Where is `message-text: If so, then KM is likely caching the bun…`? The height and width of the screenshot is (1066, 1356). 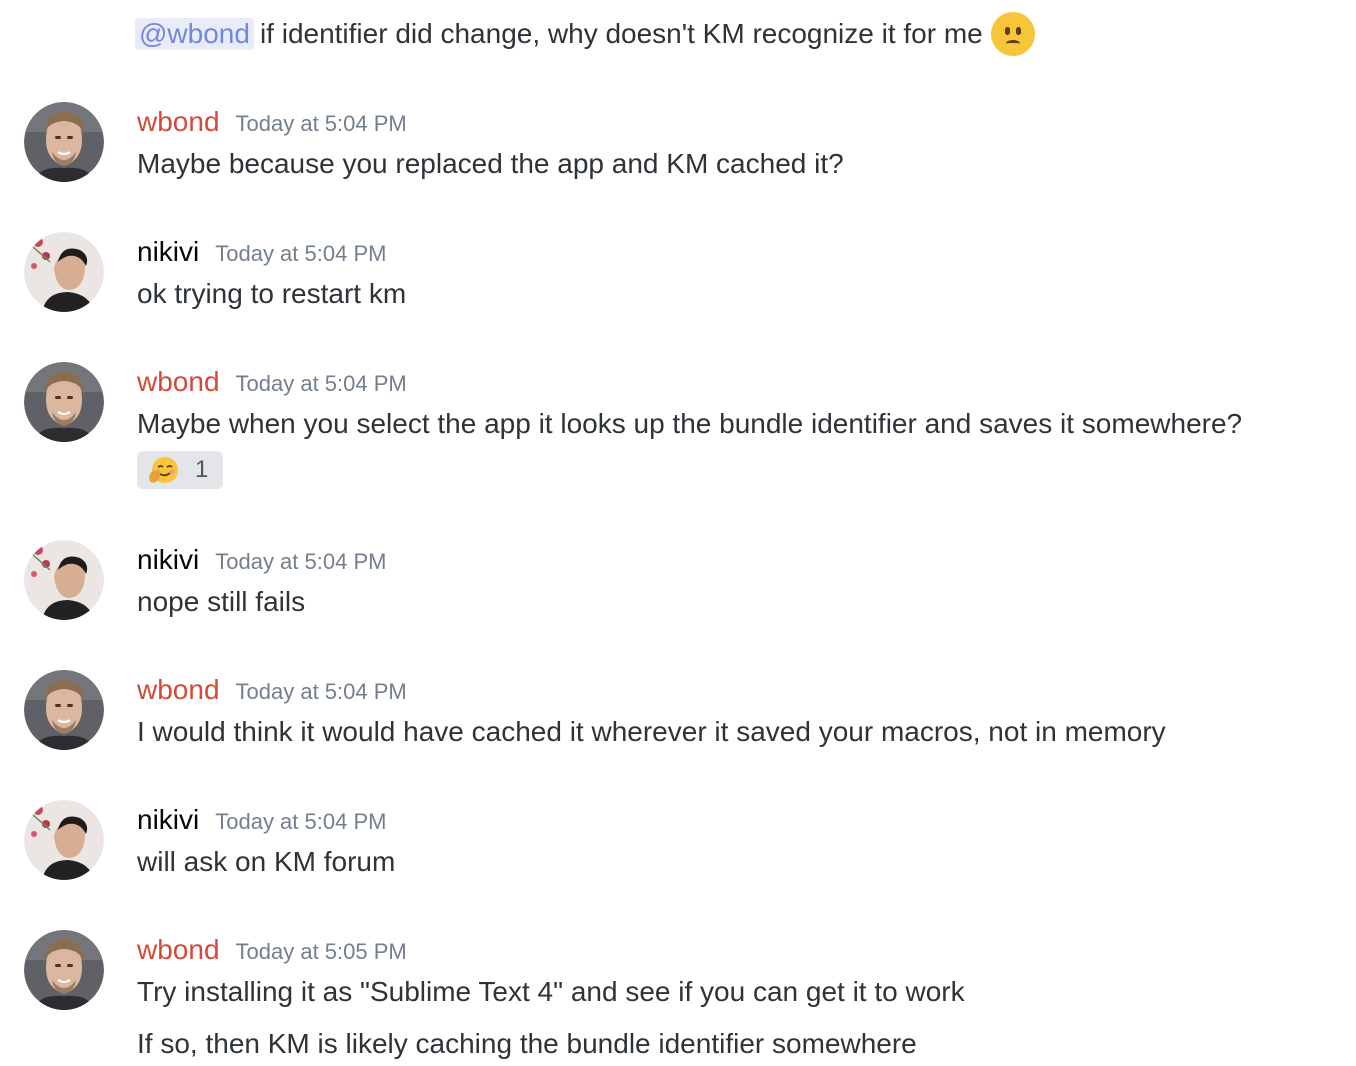 message-text: If so, then KM is likely caching the bun… is located at coordinates (527, 1043).